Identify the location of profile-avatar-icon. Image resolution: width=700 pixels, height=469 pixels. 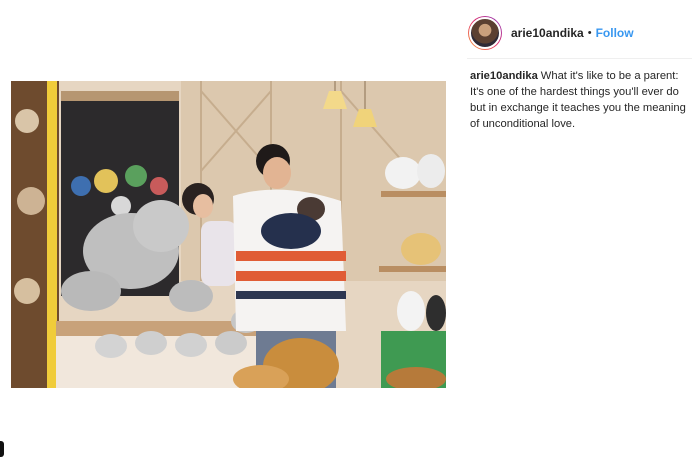
(485, 33).